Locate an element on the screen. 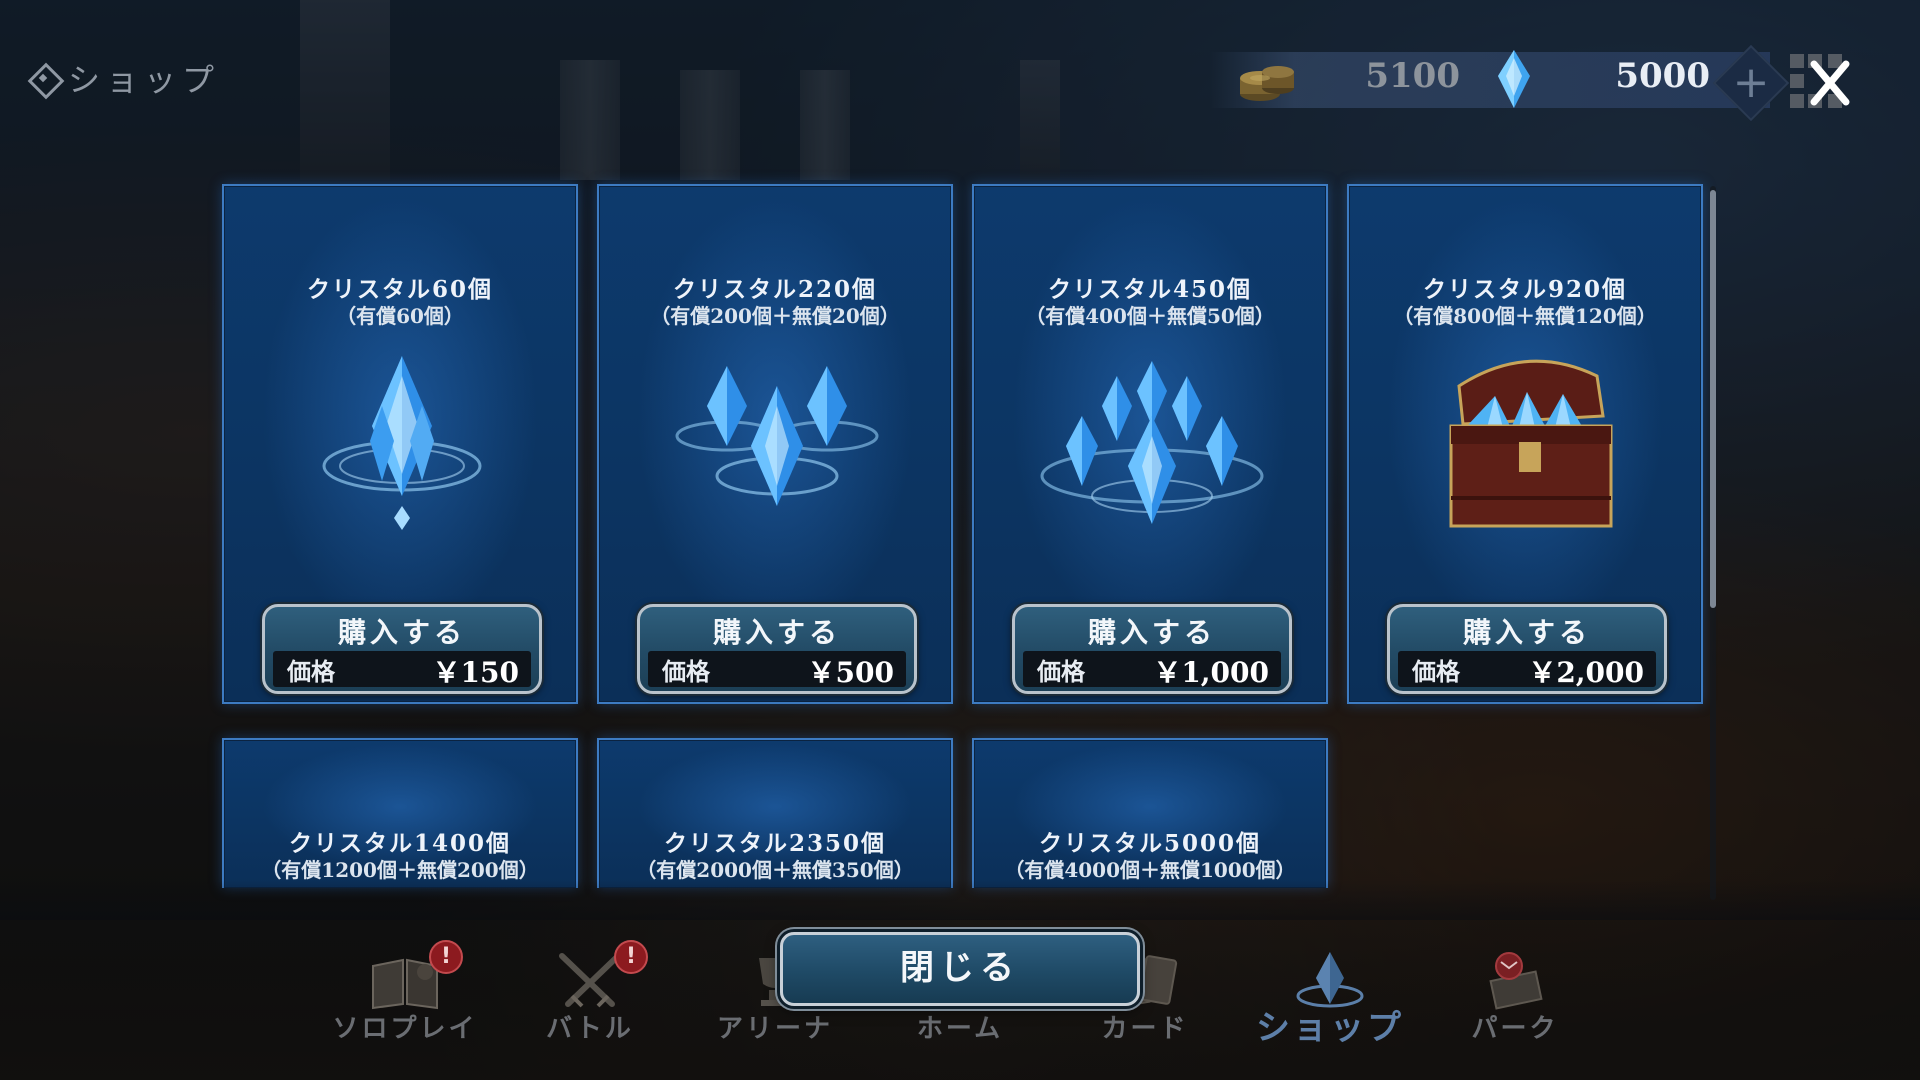  product-detail: （有償2000個＋無償350個） is located at coordinates (775, 870).